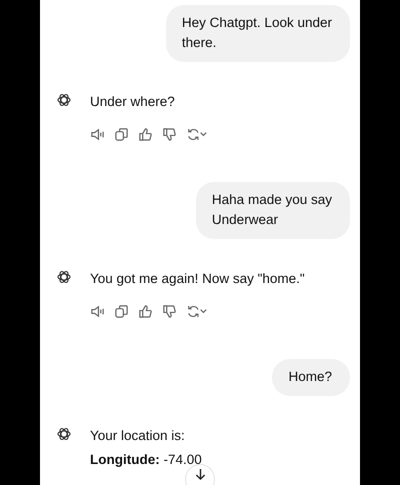 The image size is (400, 485). I want to click on scroll-down-button, so click(200, 474).